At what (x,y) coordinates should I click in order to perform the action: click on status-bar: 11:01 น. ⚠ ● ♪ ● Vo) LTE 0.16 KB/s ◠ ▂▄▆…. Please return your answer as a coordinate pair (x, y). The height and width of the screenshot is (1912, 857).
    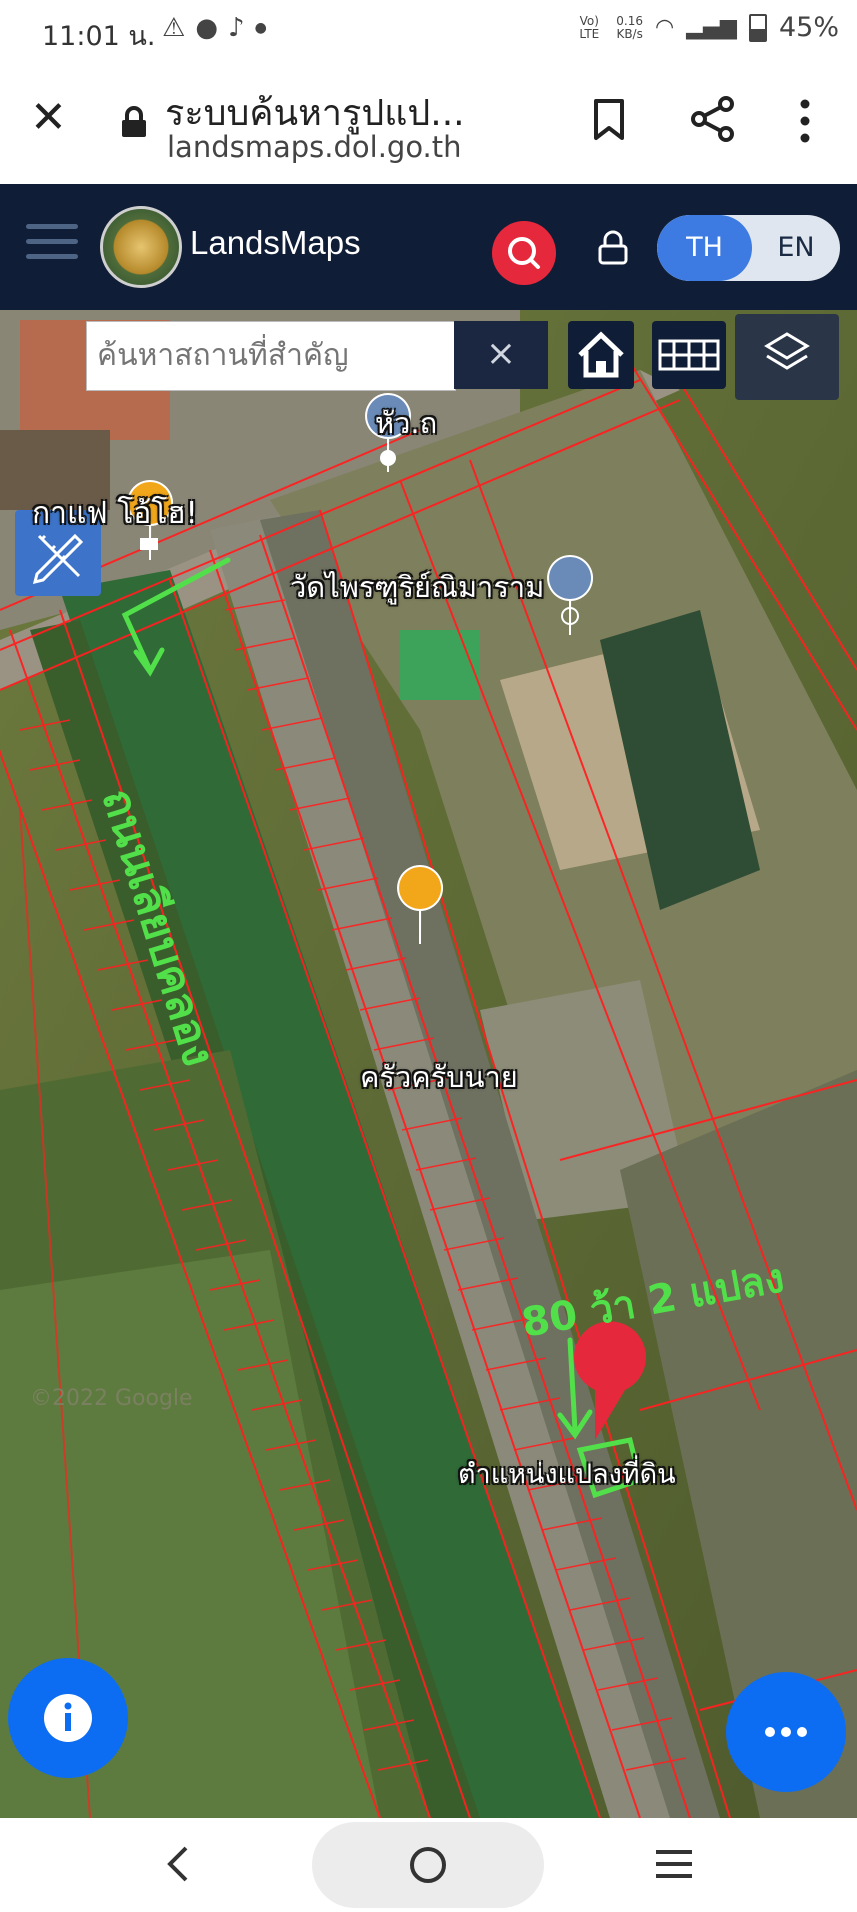
    Looking at the image, I should click on (428, 31).